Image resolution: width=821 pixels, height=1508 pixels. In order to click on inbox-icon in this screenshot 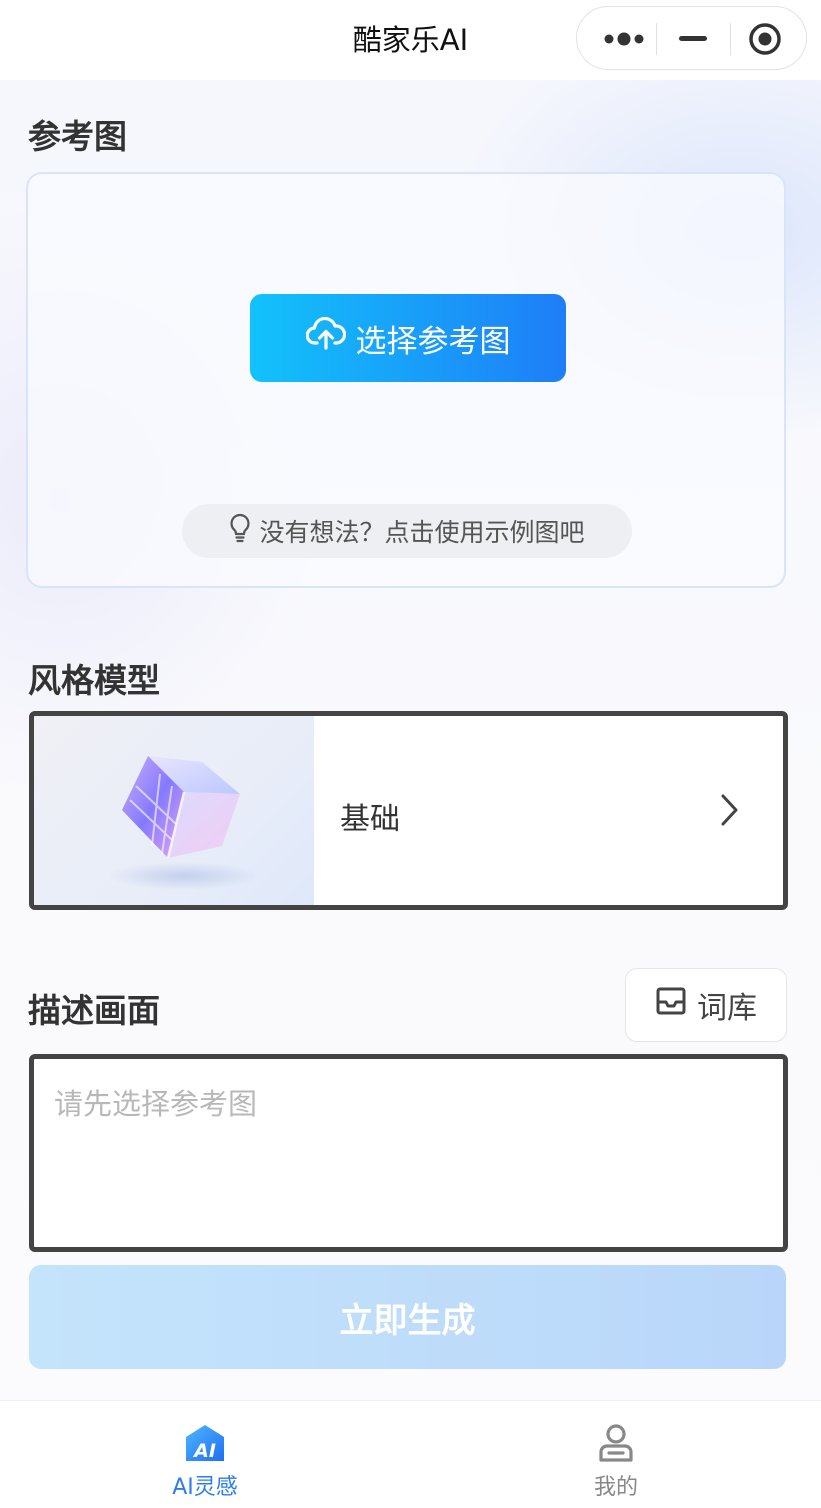, I will do `click(671, 1005)`.